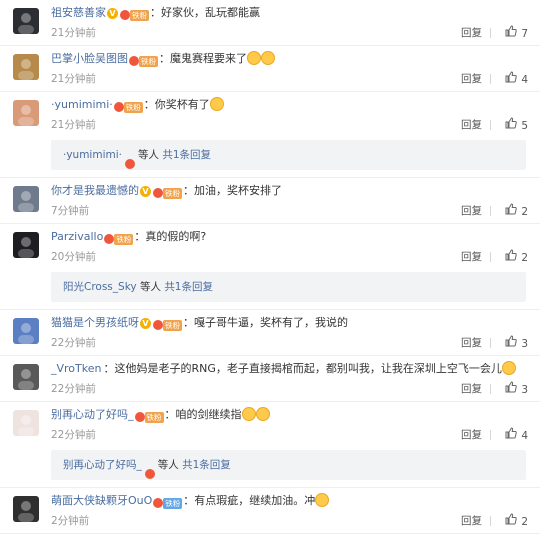 This screenshot has width=540, height=542. Describe the element at coordinates (182, 104) in the screenshot. I see `comment-text: 你奖杯有了` at that location.